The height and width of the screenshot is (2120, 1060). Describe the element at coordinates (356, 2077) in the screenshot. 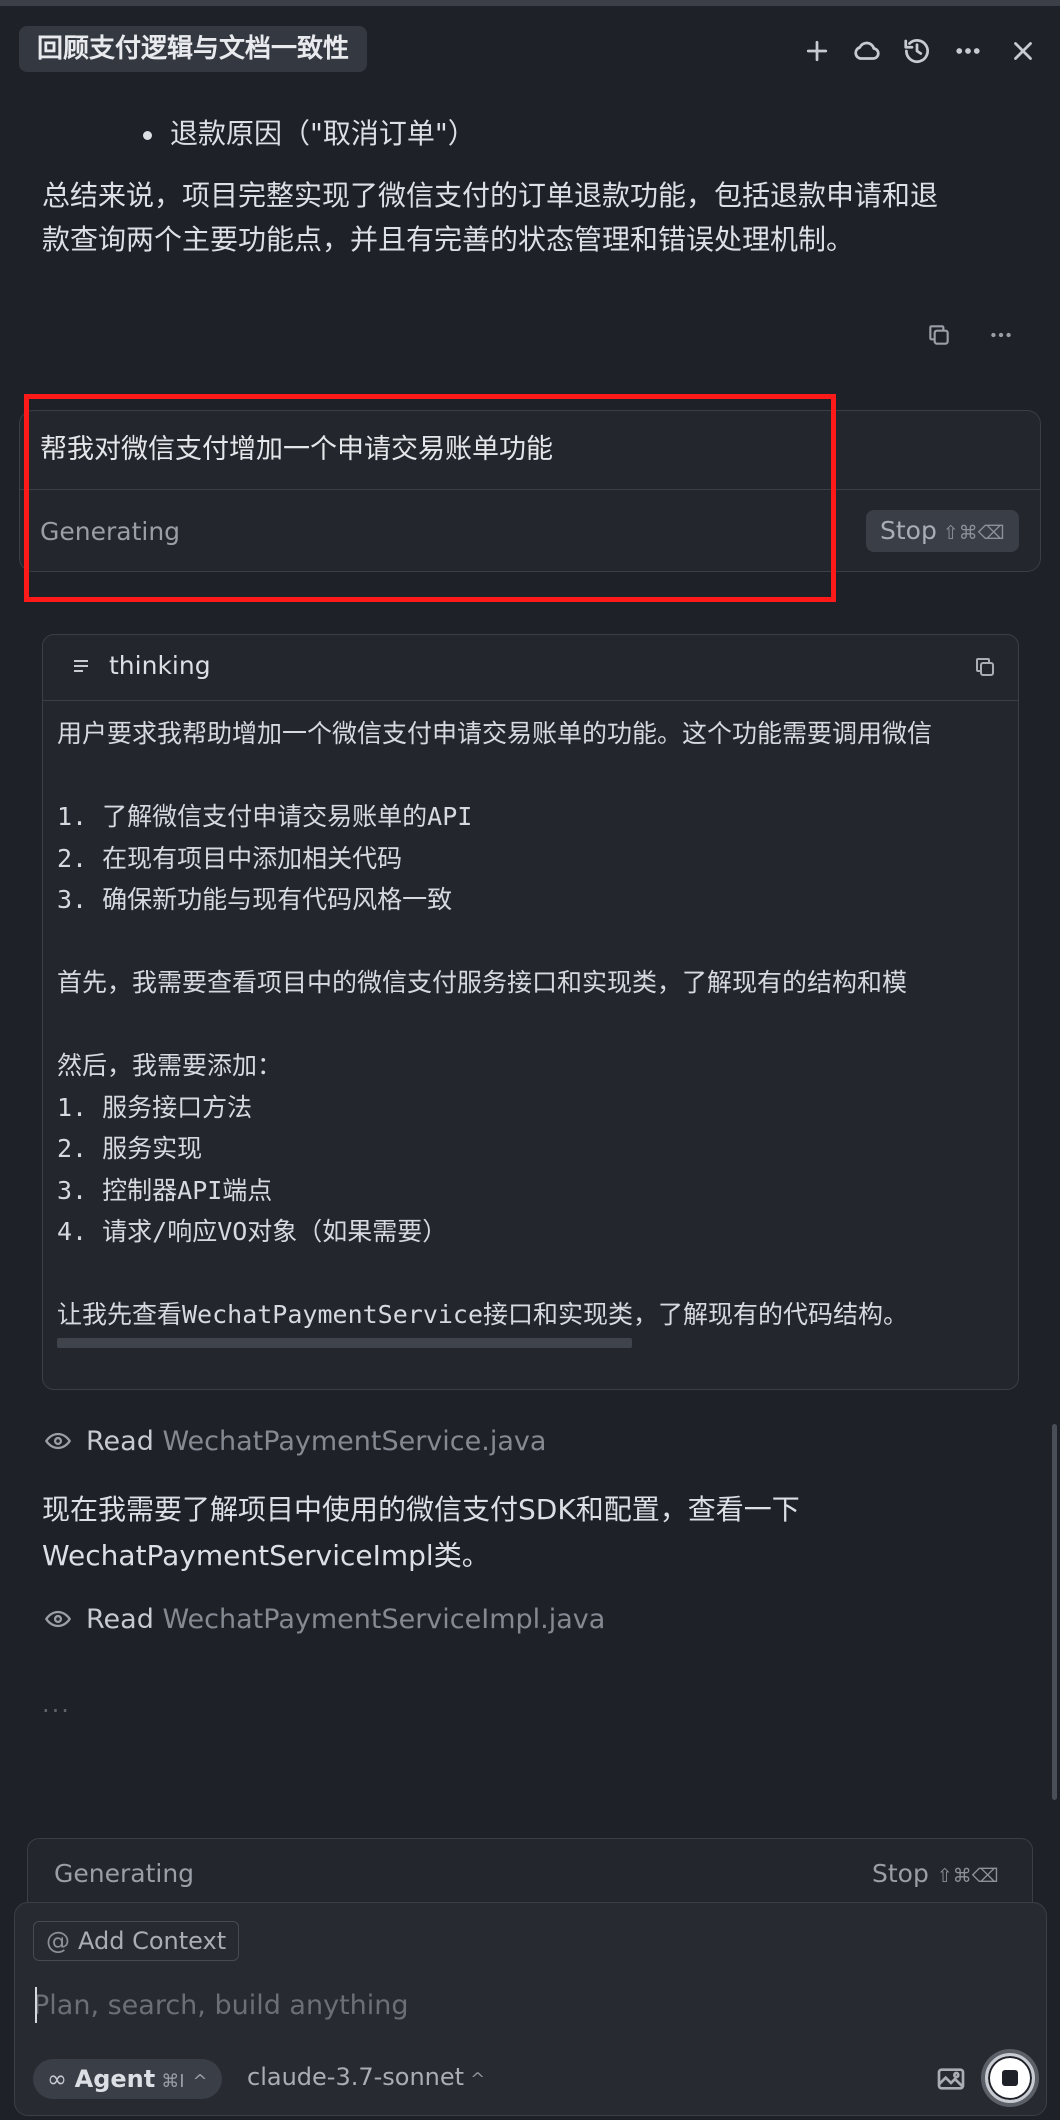

I see `model-name: claude-3.7-sonnet` at that location.